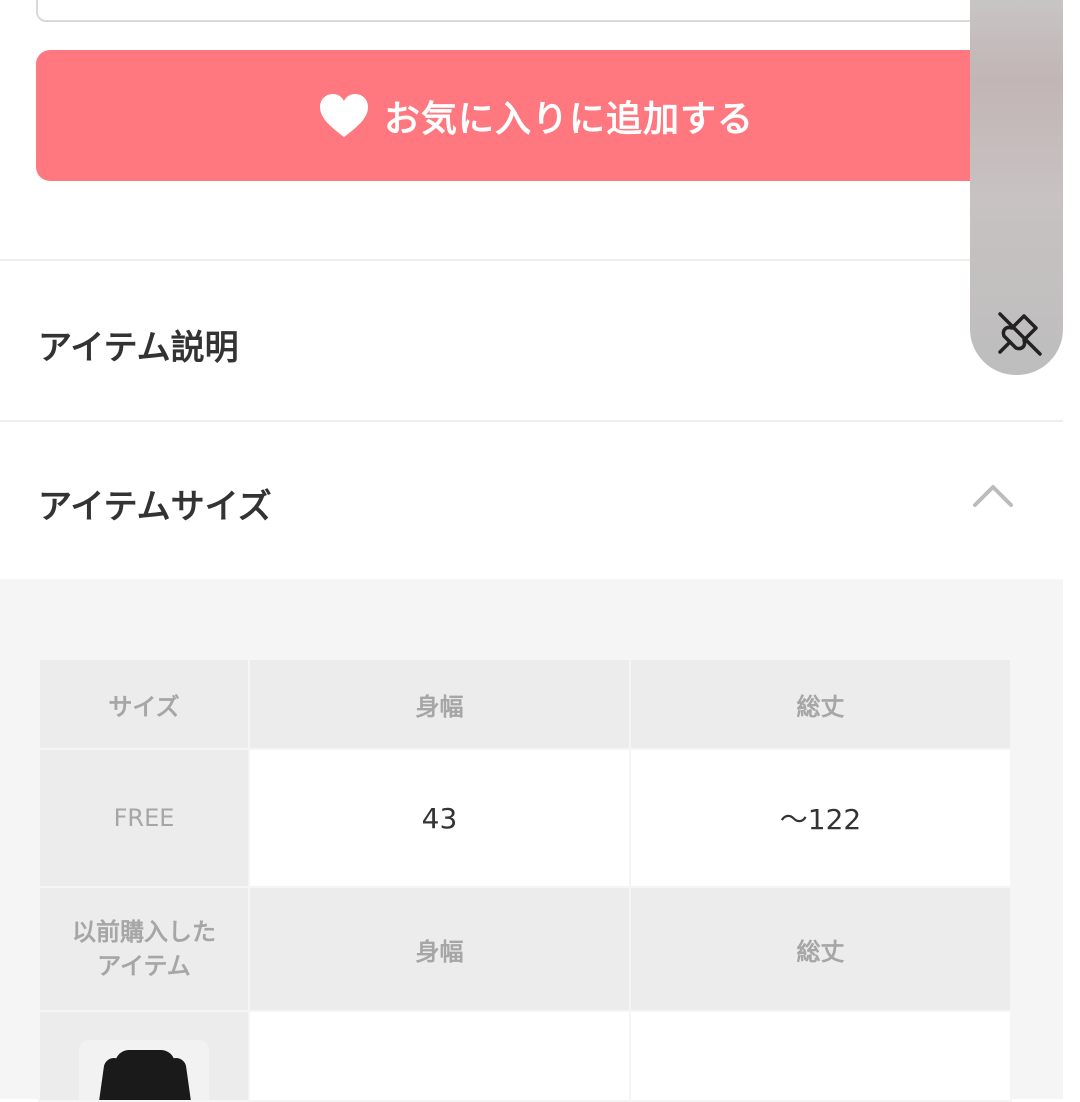 The image size is (1080, 1102). Describe the element at coordinates (144, 966) in the screenshot. I see `previous-item-label-line2: アイテム` at that location.